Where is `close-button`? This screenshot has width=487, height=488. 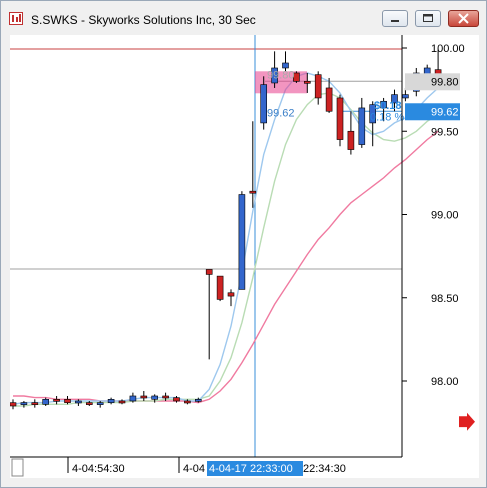
close-button is located at coordinates (463, 18).